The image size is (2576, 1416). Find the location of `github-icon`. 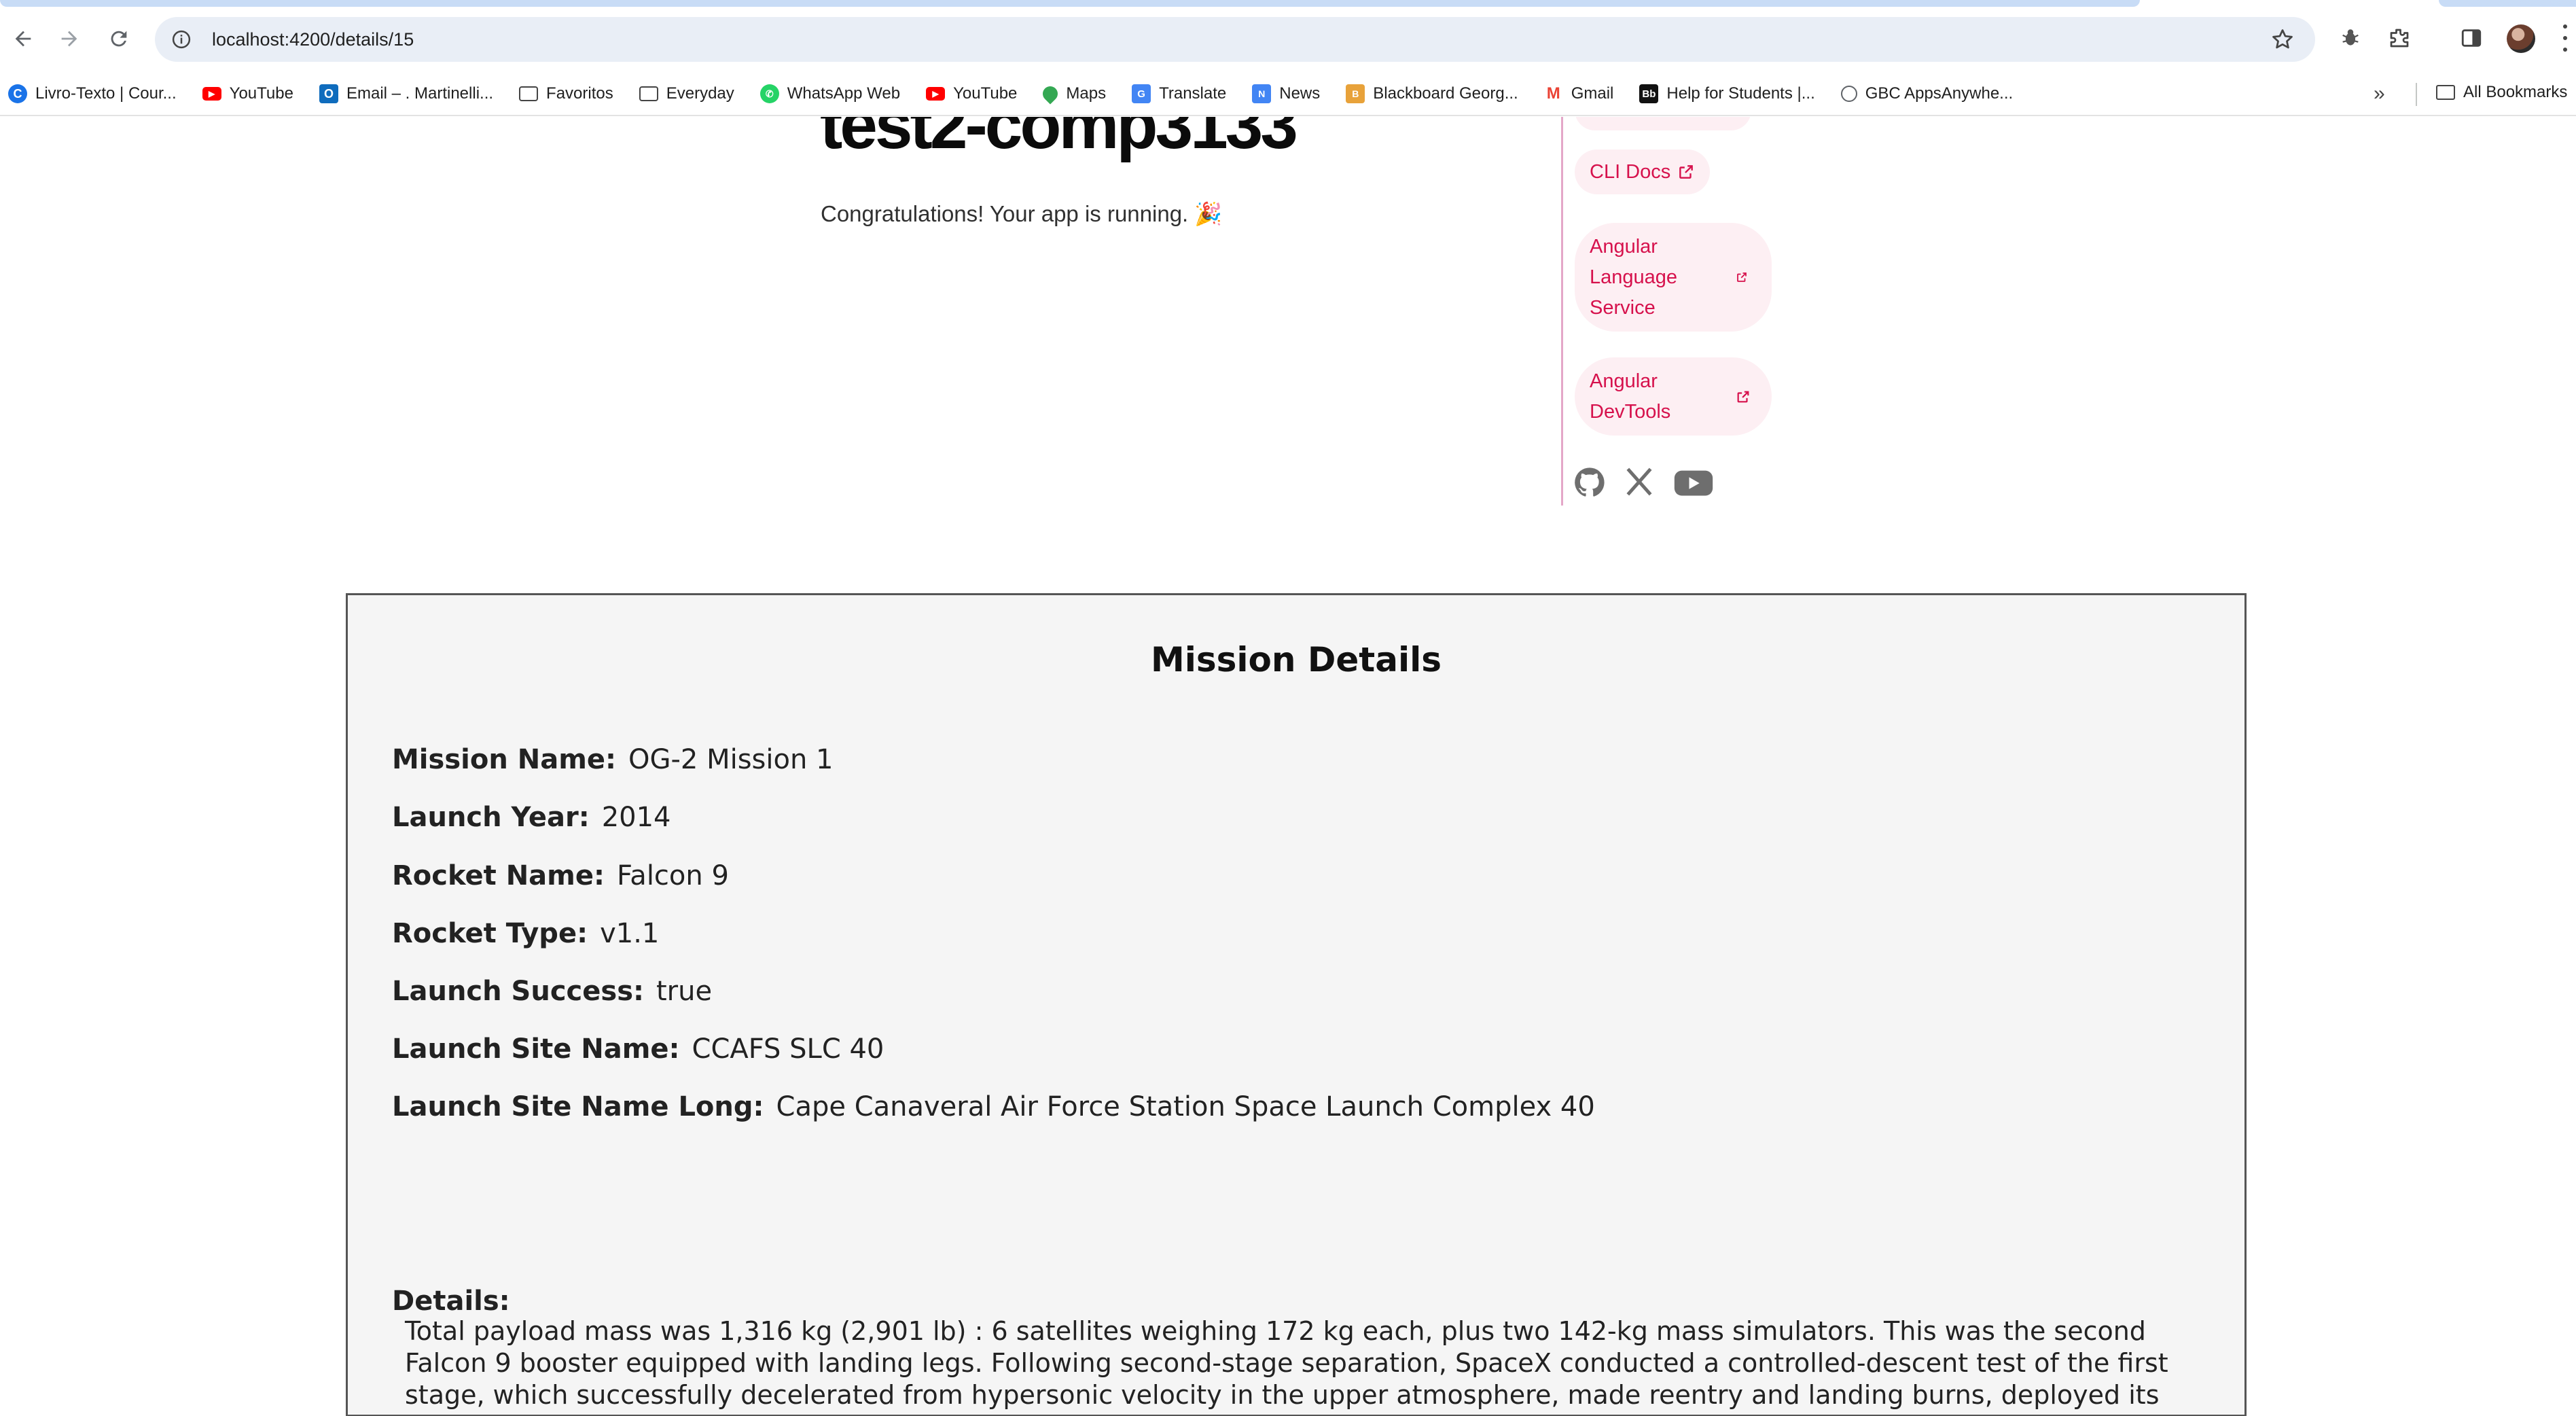

github-icon is located at coordinates (1591, 484).